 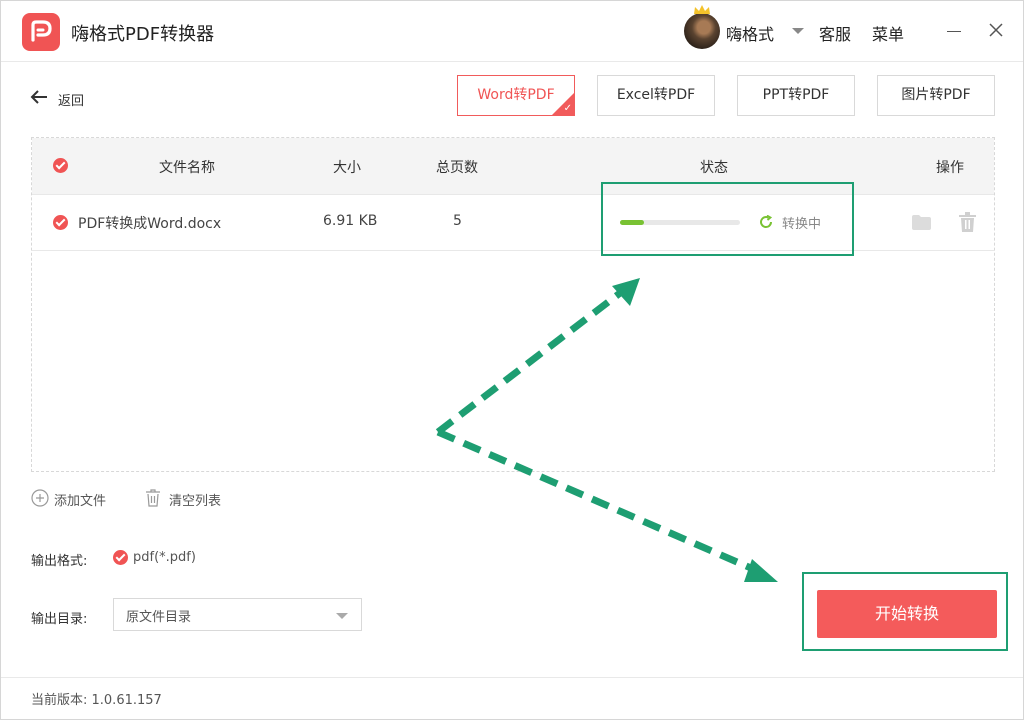 I want to click on close-icon, so click(x=996, y=30).